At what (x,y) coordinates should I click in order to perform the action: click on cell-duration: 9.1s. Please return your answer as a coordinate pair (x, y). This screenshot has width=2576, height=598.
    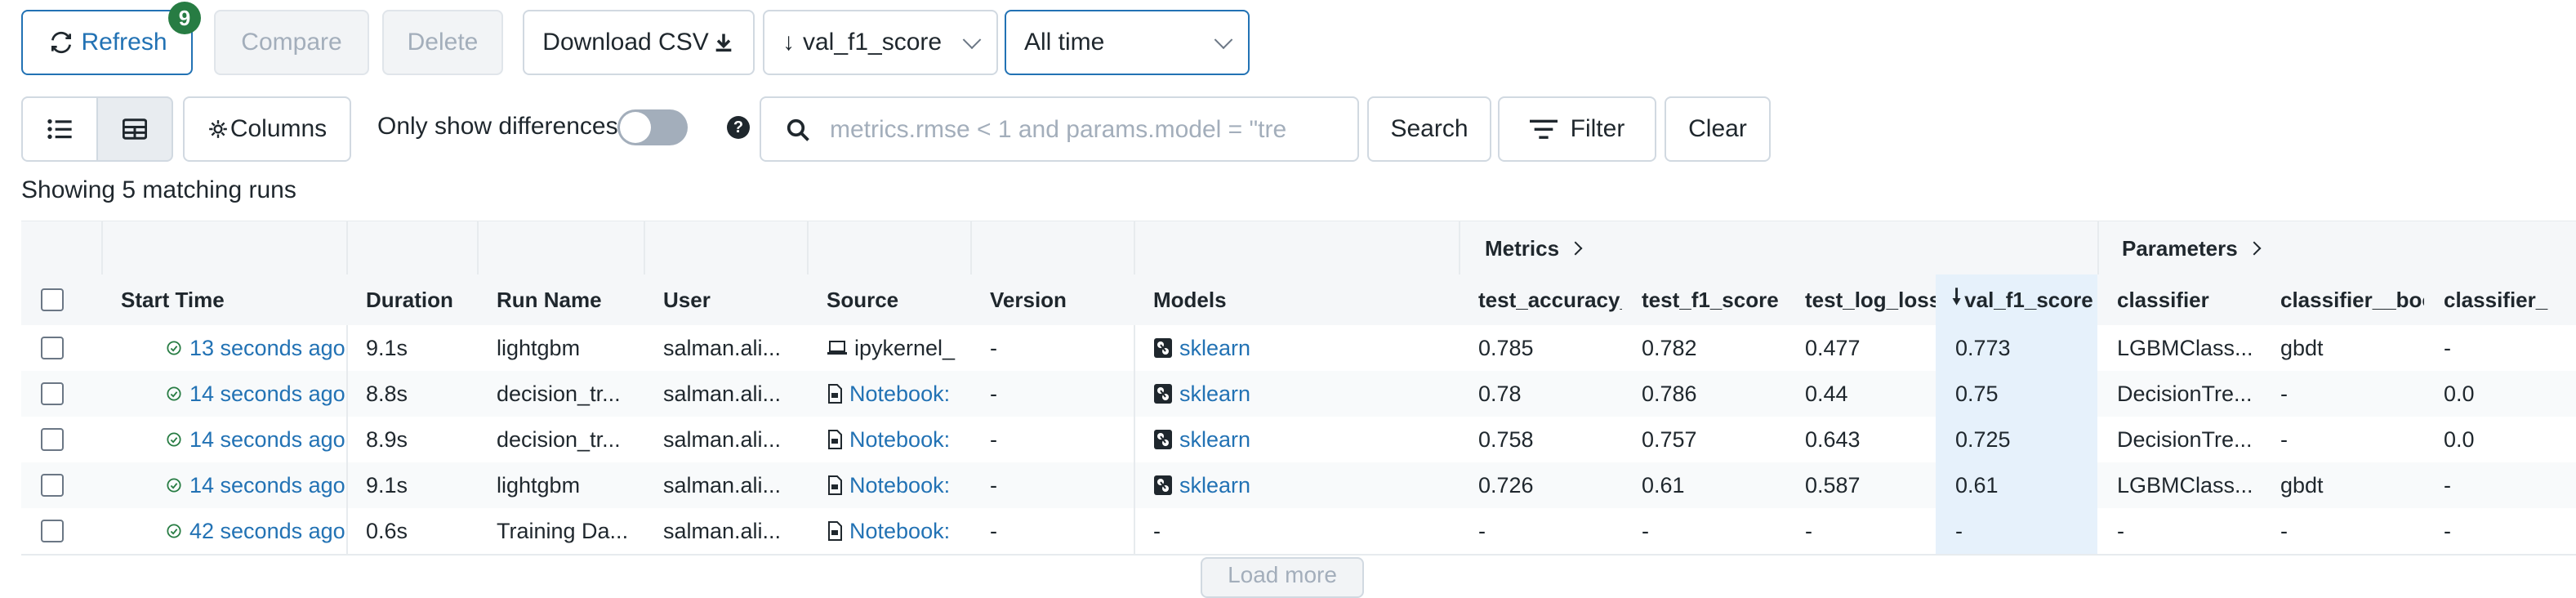
    Looking at the image, I should click on (411, 348).